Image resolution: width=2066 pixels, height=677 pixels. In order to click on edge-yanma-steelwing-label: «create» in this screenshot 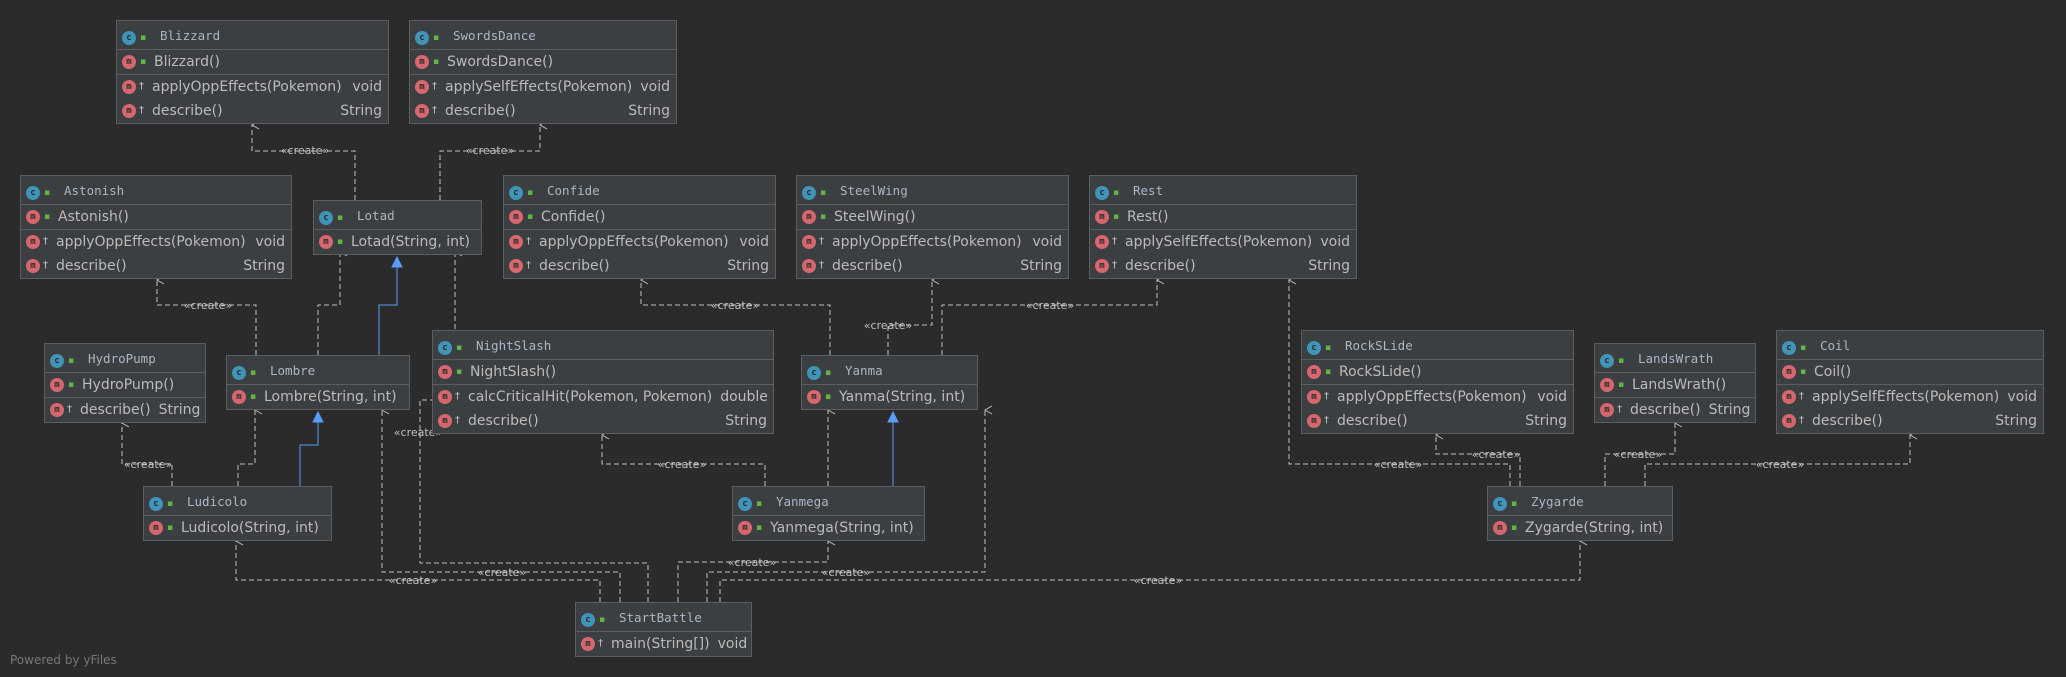, I will do `click(888, 325)`.